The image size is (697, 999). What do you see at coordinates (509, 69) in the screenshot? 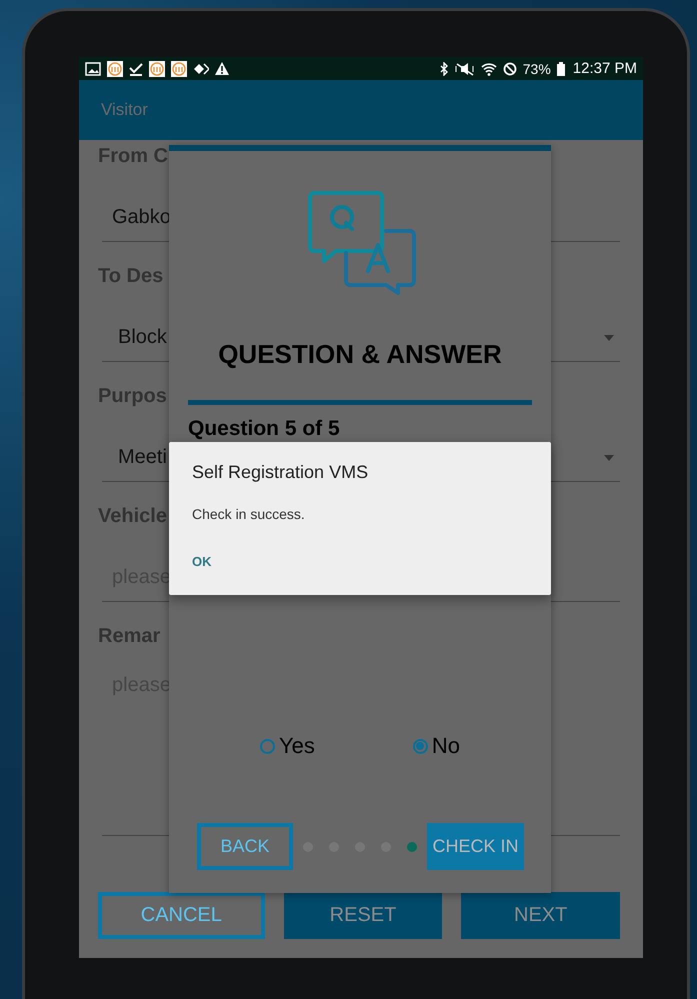
I see `block-icon` at bounding box center [509, 69].